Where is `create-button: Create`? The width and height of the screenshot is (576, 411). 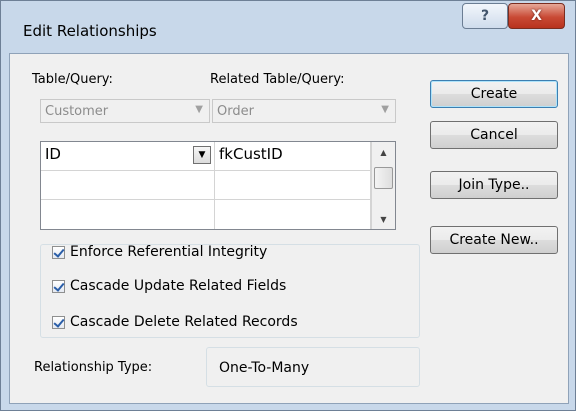 create-button: Create is located at coordinates (494, 94).